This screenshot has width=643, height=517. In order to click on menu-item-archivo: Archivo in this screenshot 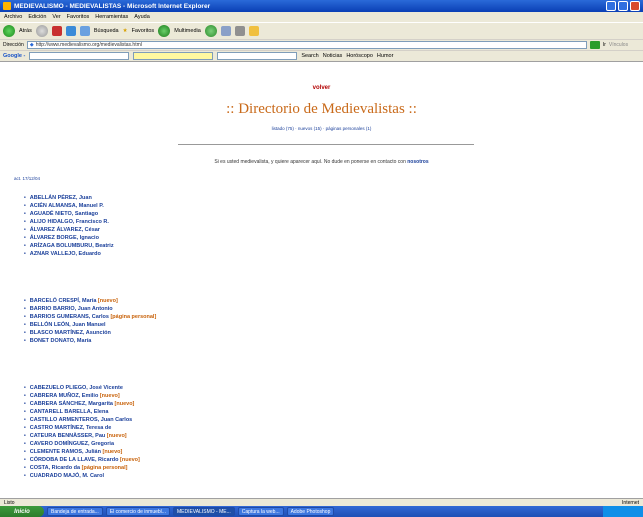, I will do `click(13, 17)`.